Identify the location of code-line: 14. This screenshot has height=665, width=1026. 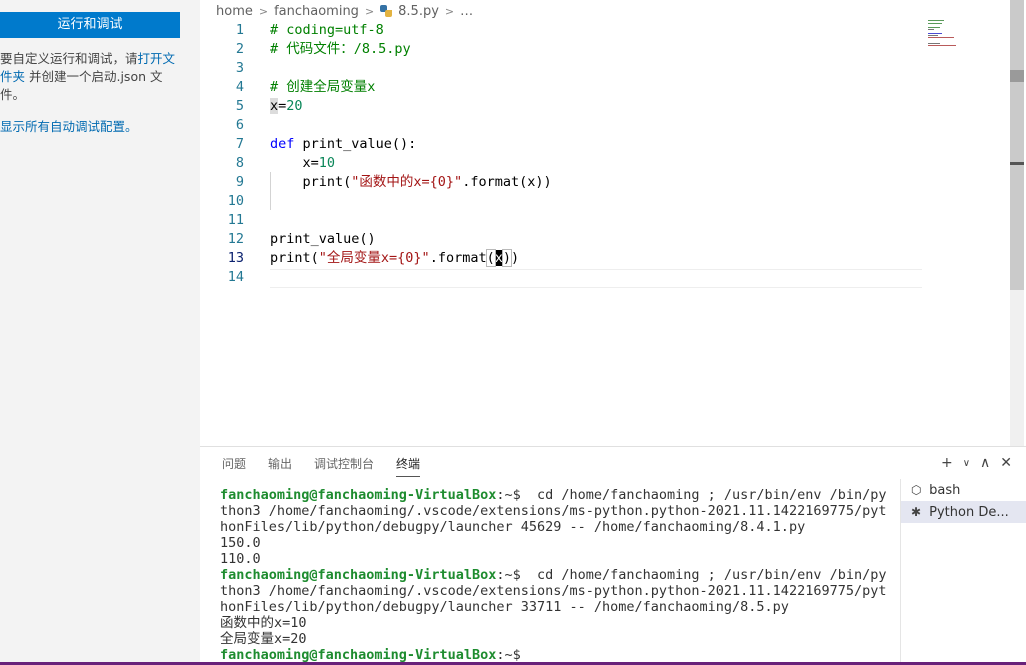
(560, 277).